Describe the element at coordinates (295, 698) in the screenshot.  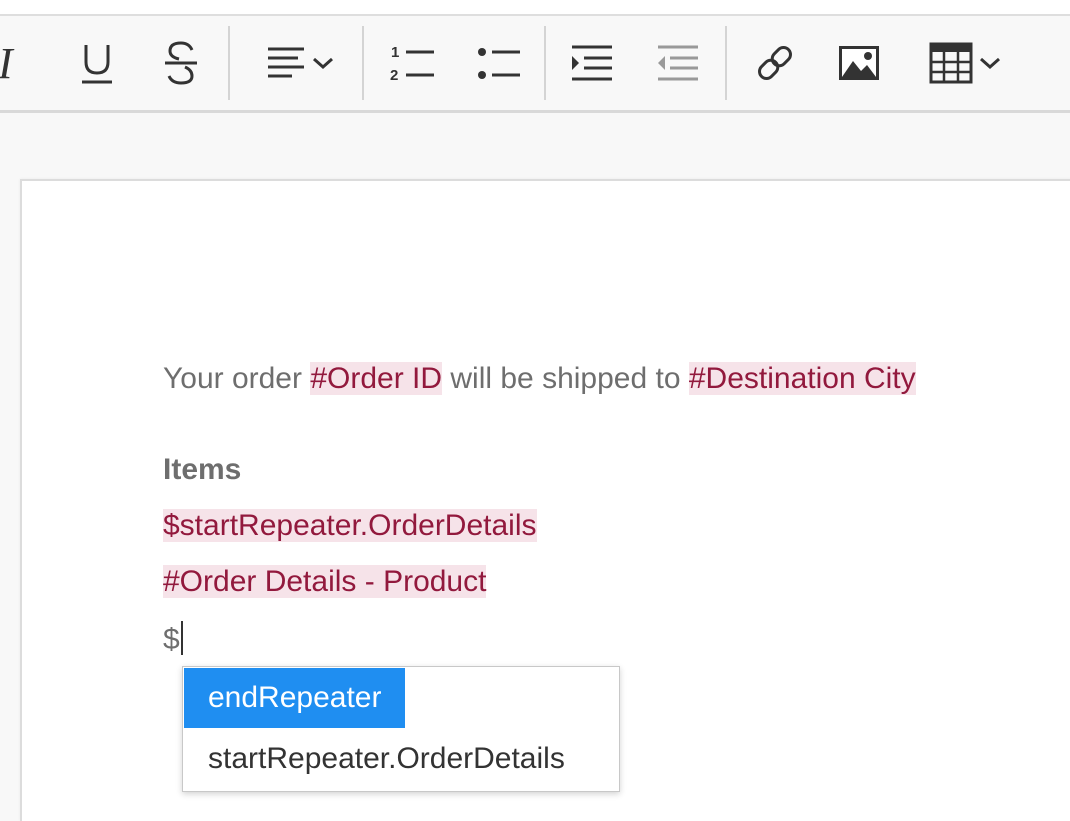
I see `autocomplete-option-end-repeater: endRepeater` at that location.